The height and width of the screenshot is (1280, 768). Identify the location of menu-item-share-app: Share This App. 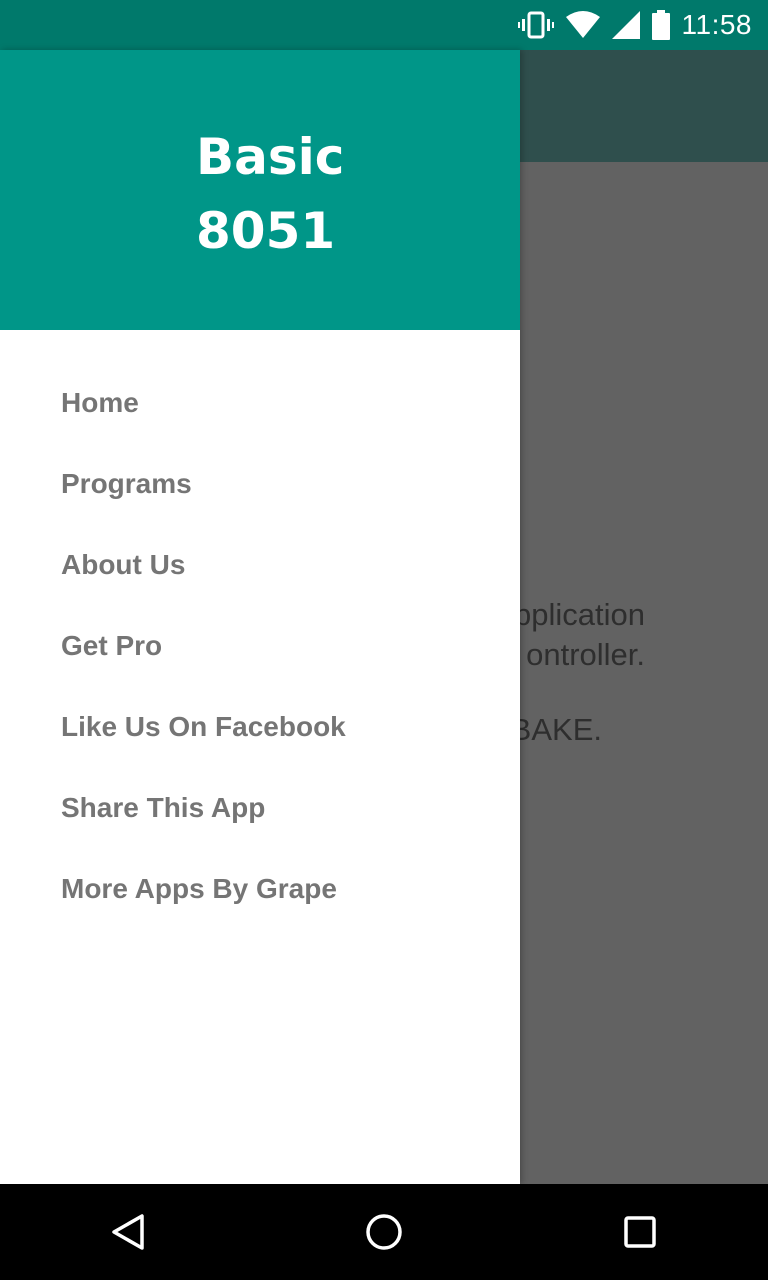
(260, 807).